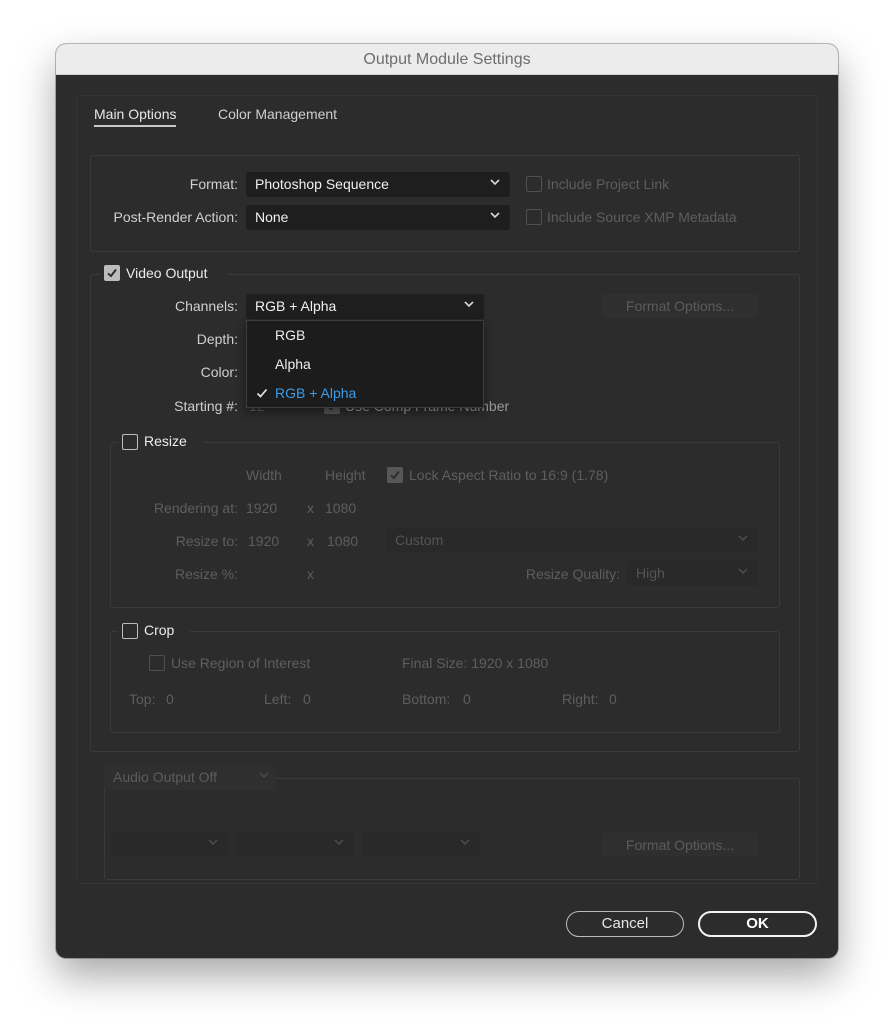  What do you see at coordinates (572, 540) in the screenshot?
I see `resize-preset-dropdown: Custom` at bounding box center [572, 540].